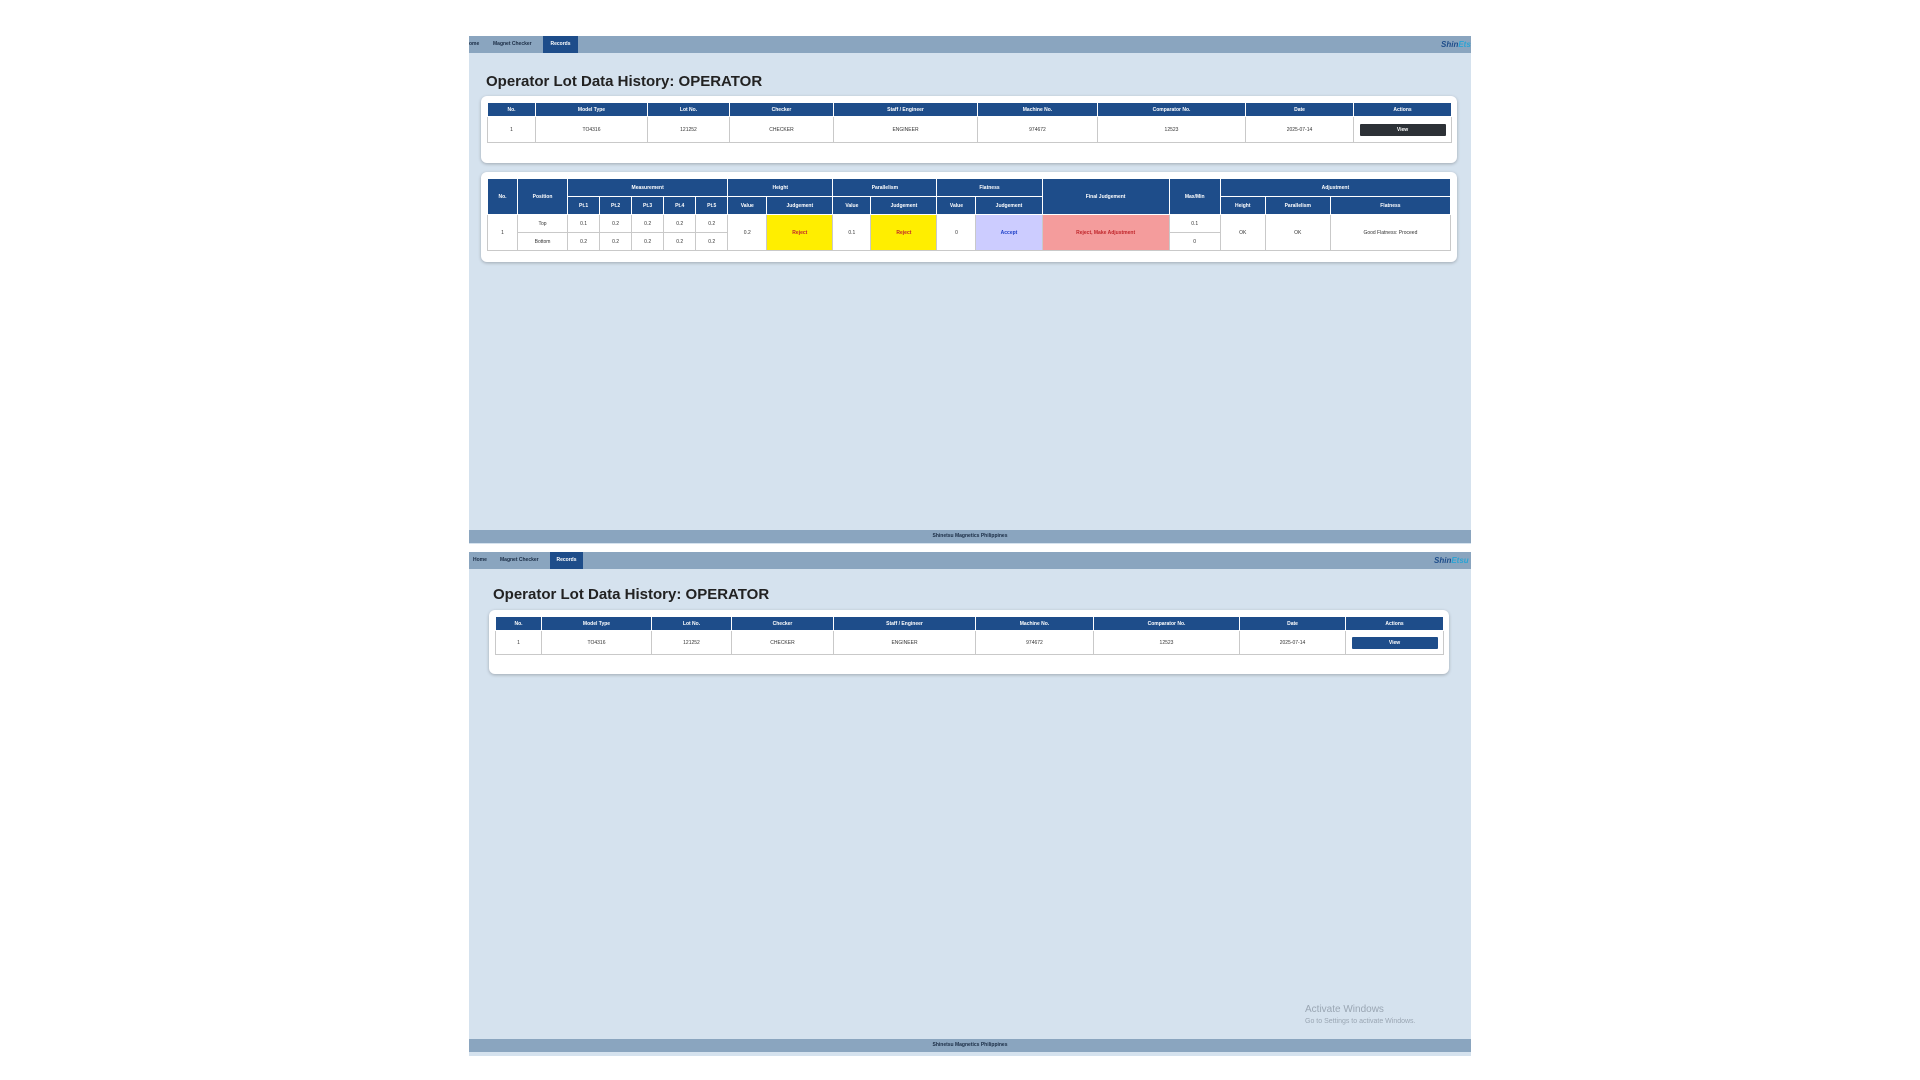 Image resolution: width=1920 pixels, height=1080 pixels. Describe the element at coordinates (648, 187) in the screenshot. I see `col-measurement: Measurement` at that location.